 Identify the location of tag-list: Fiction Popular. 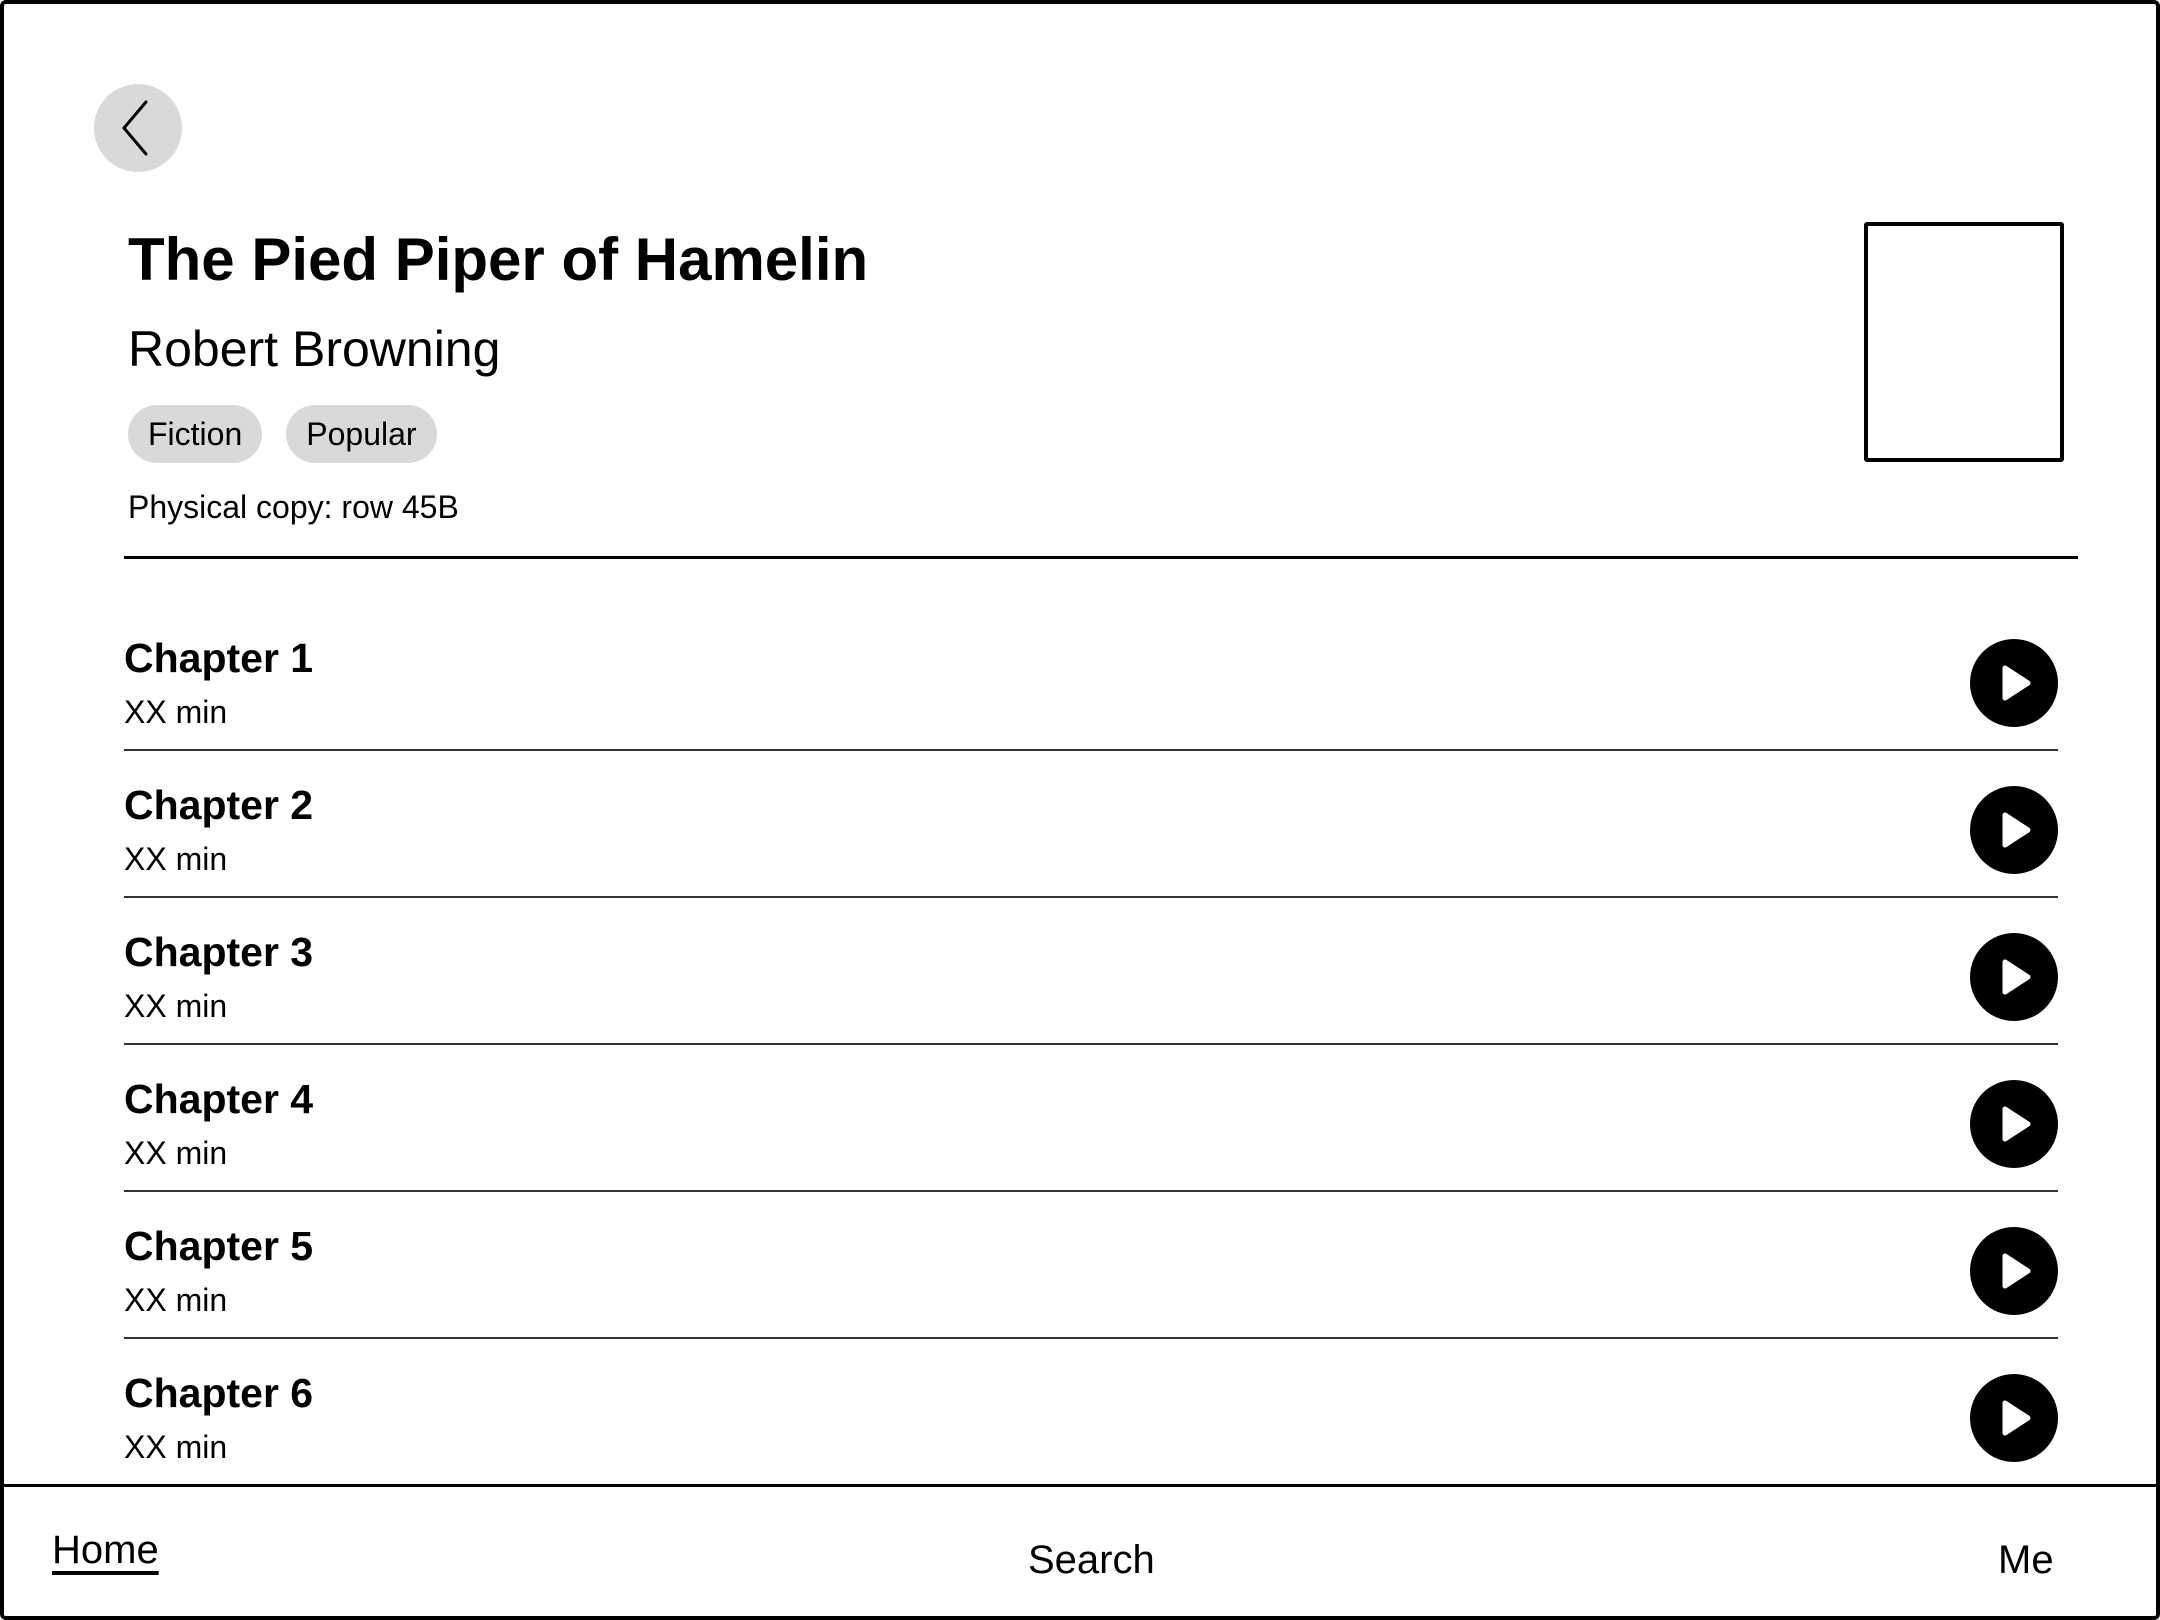
(282, 434).